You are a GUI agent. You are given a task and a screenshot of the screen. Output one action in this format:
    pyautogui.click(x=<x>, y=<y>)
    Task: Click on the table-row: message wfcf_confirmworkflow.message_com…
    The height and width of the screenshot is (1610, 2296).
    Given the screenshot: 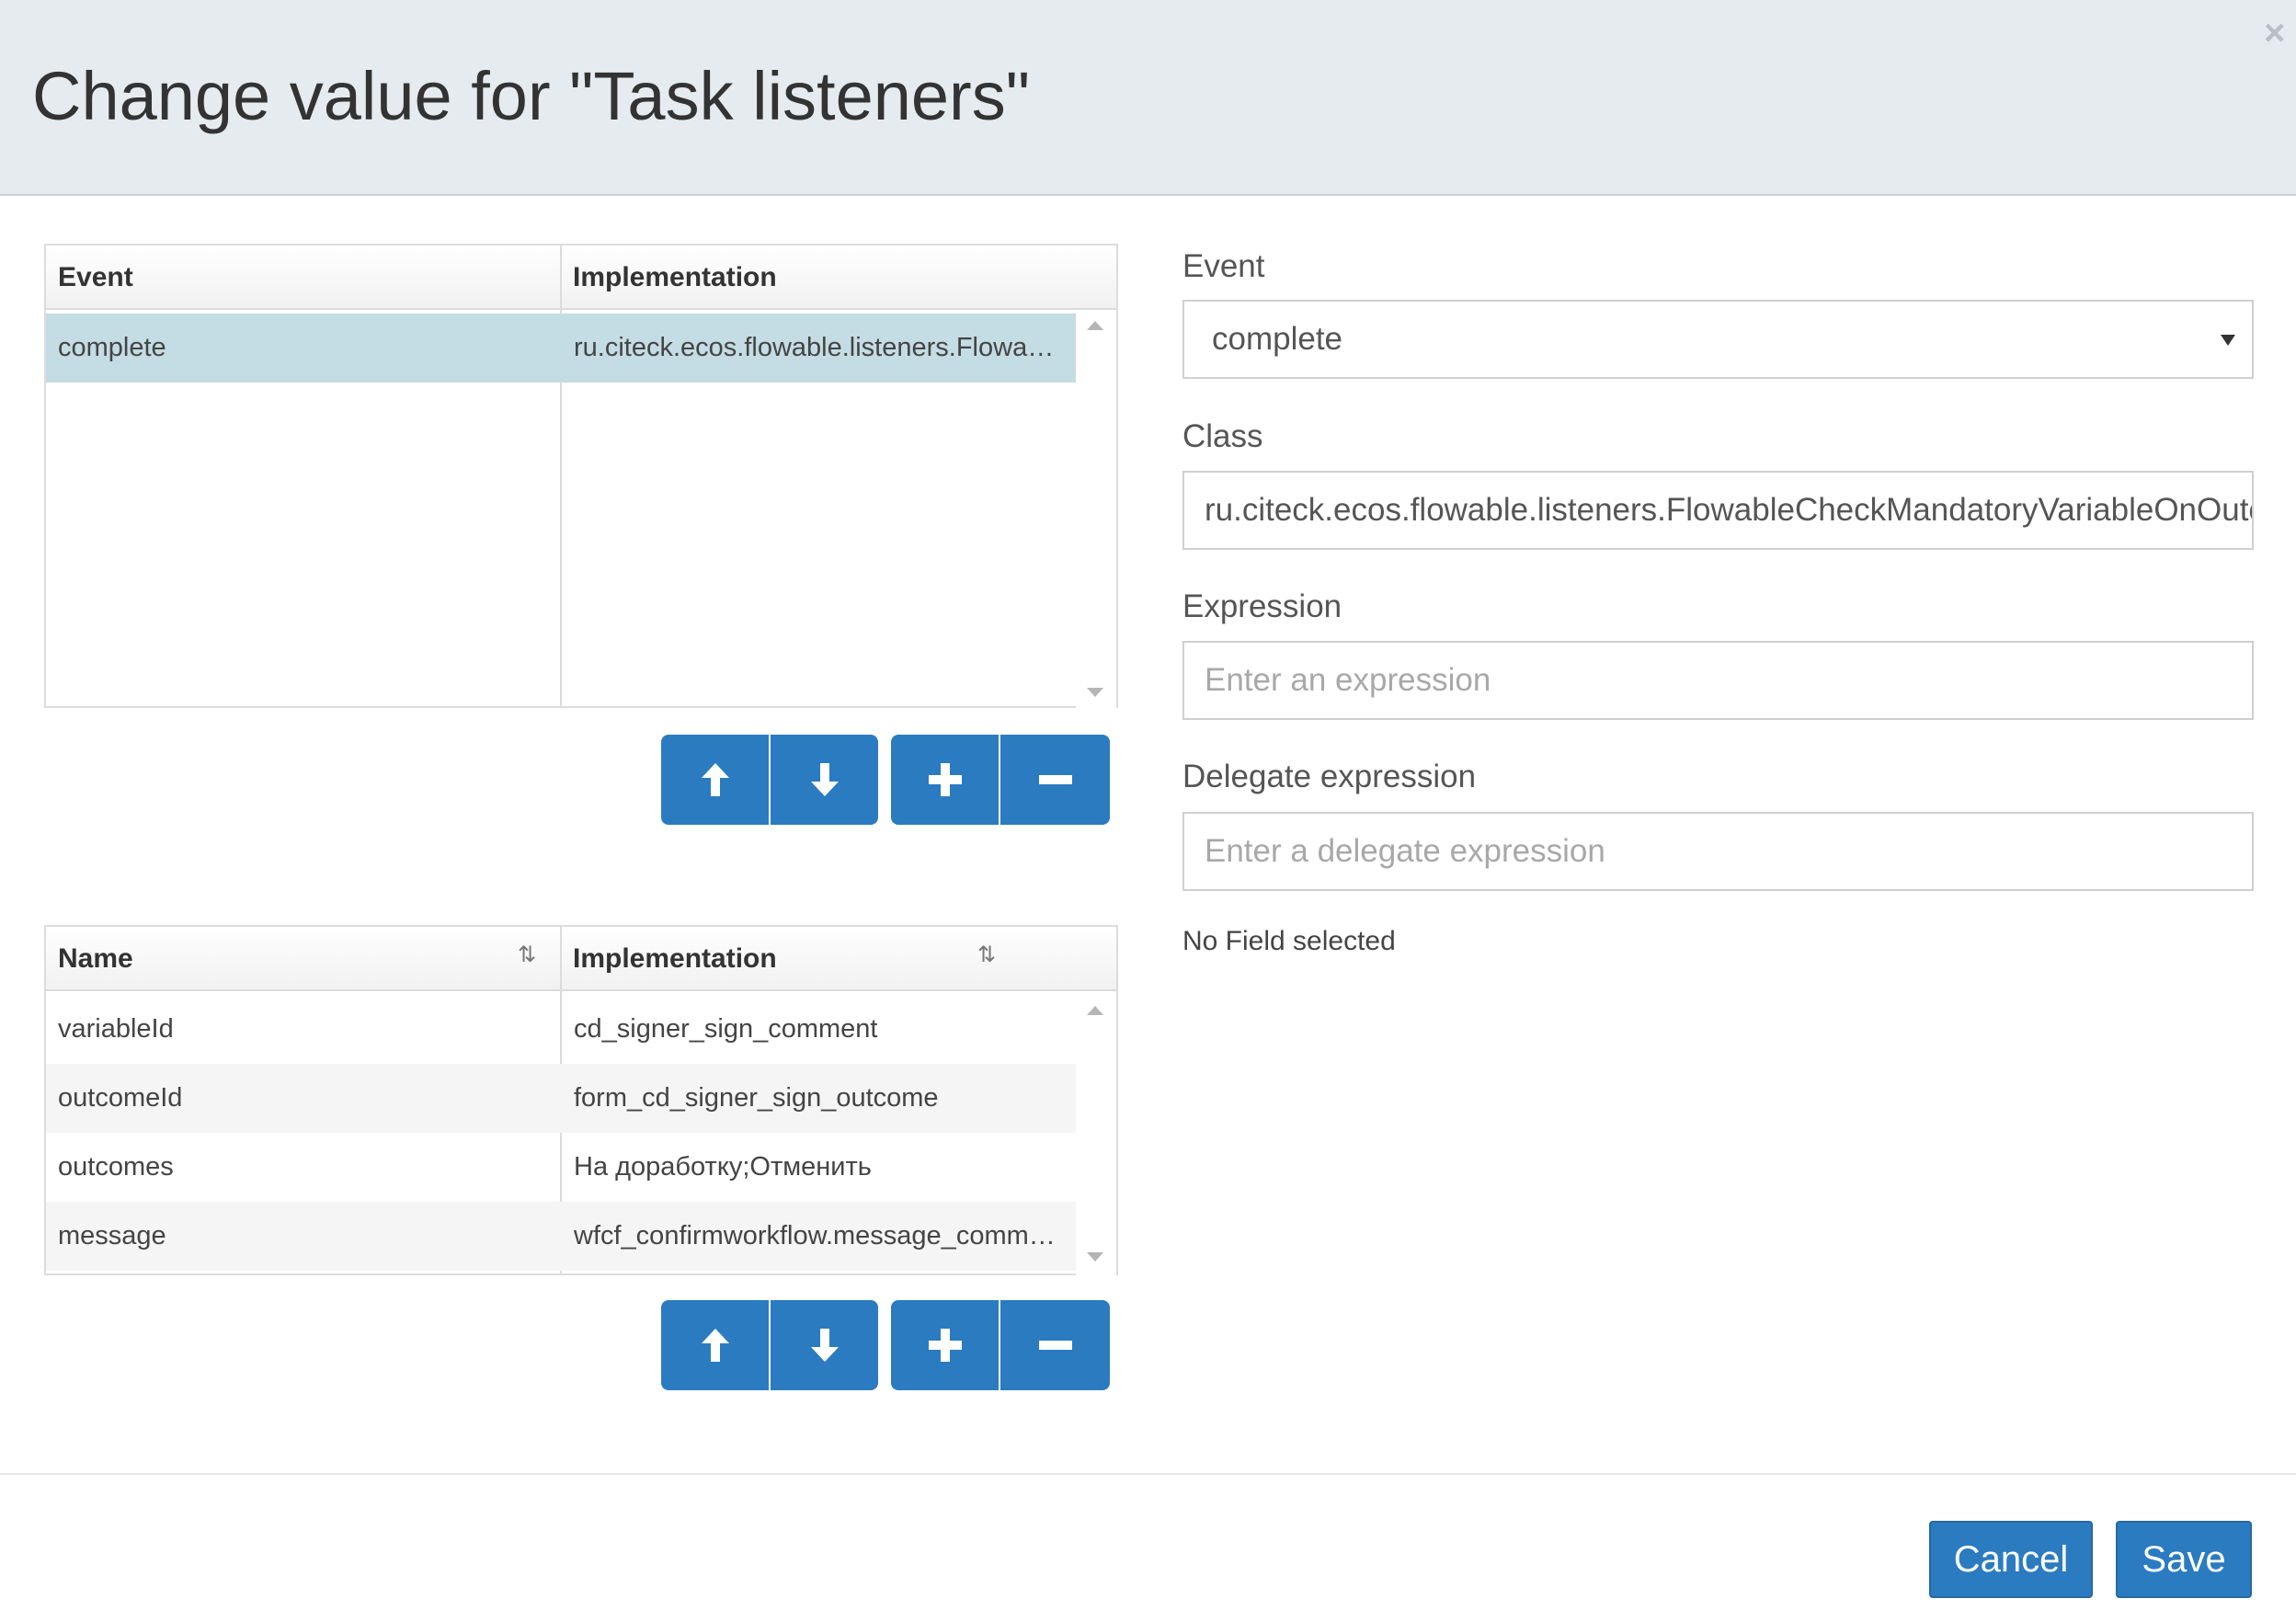 What is the action you would take?
    pyautogui.click(x=562, y=1236)
    